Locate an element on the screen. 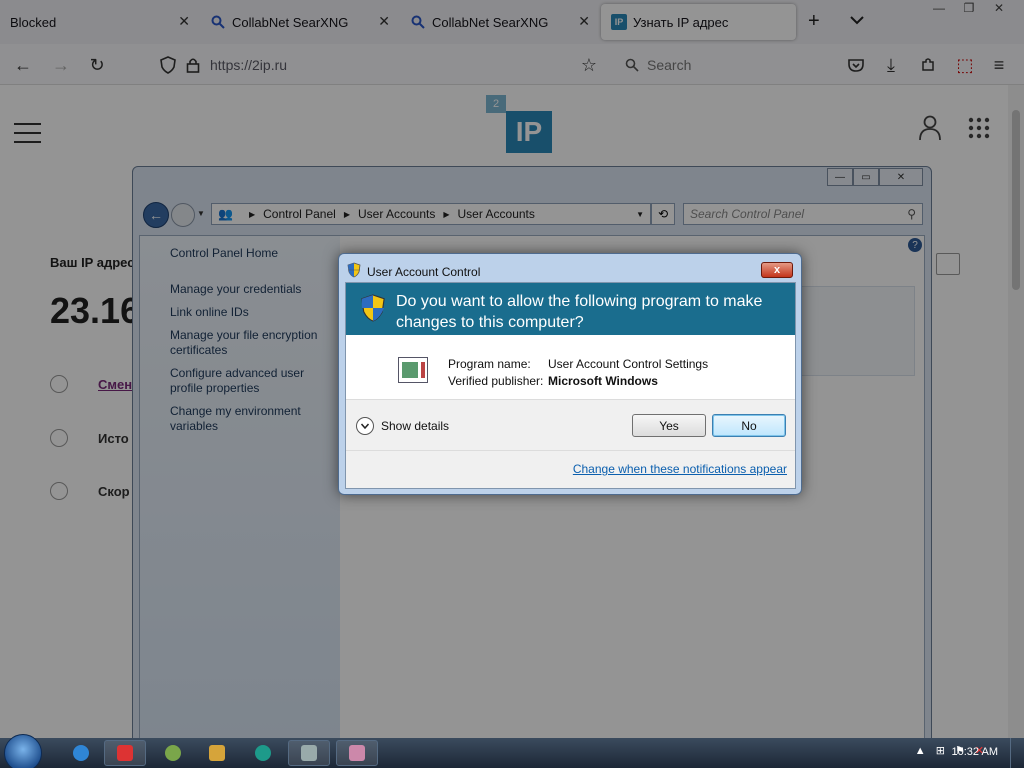 The height and width of the screenshot is (768, 1024). network-icon: ⊞ is located at coordinates (940, 750).